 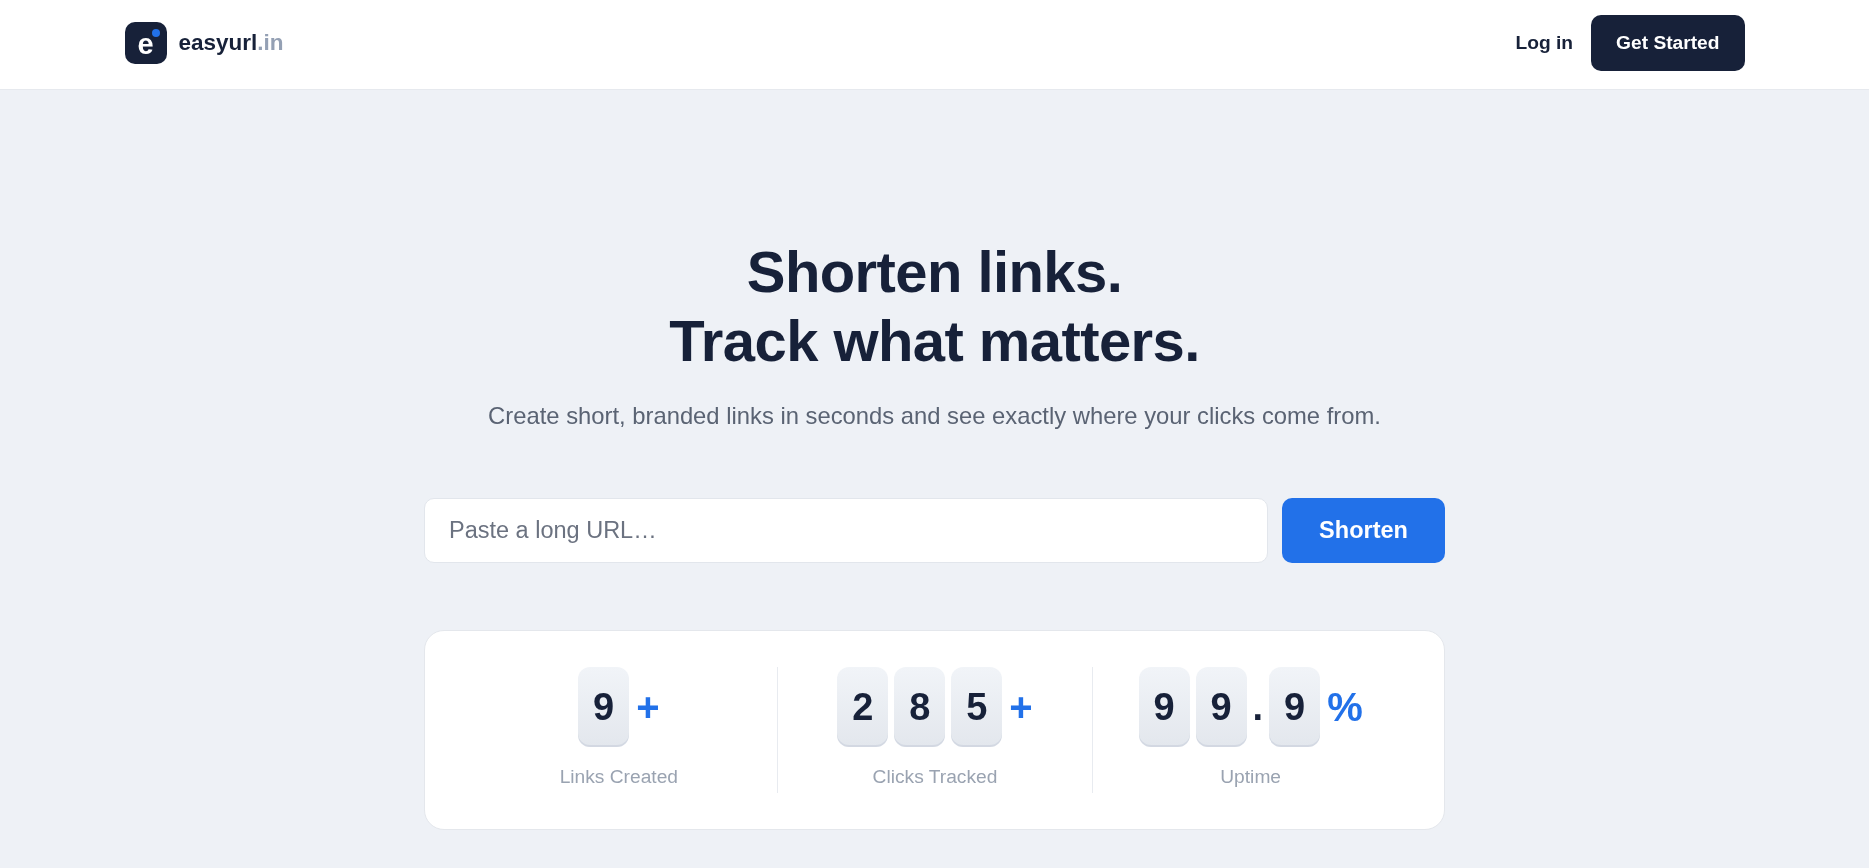 I want to click on logo-icon: e, so click(x=145, y=43).